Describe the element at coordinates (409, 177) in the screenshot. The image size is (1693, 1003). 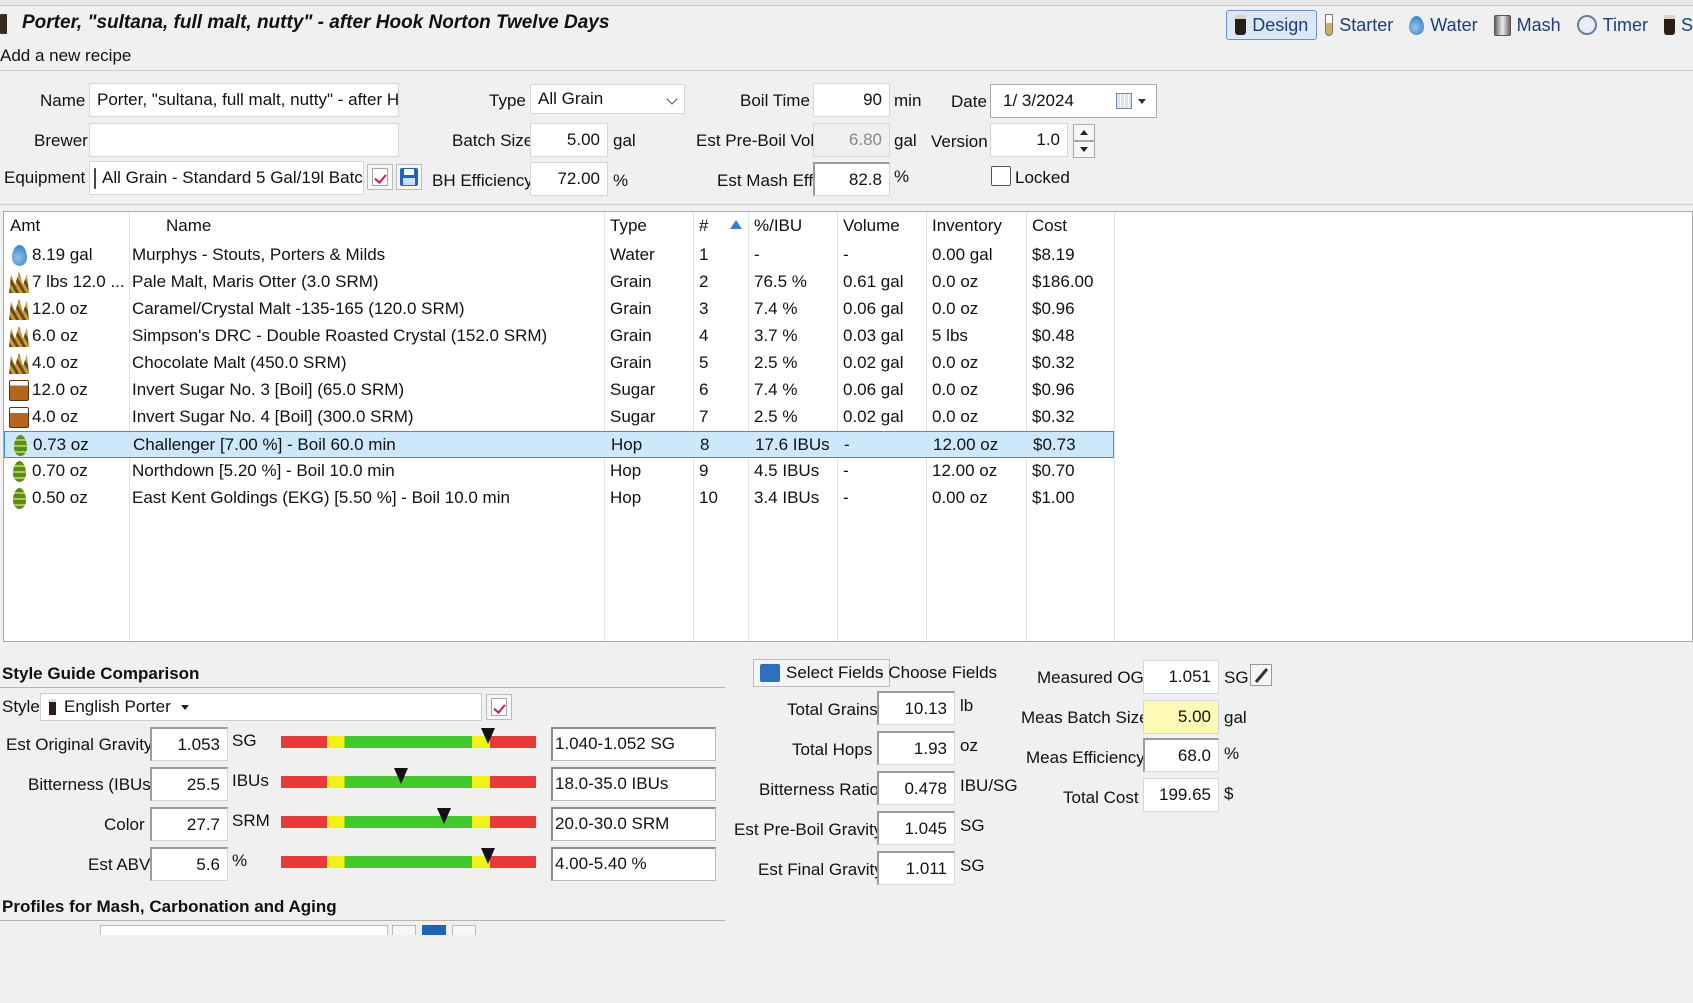
I see `save-equipment-button` at that location.